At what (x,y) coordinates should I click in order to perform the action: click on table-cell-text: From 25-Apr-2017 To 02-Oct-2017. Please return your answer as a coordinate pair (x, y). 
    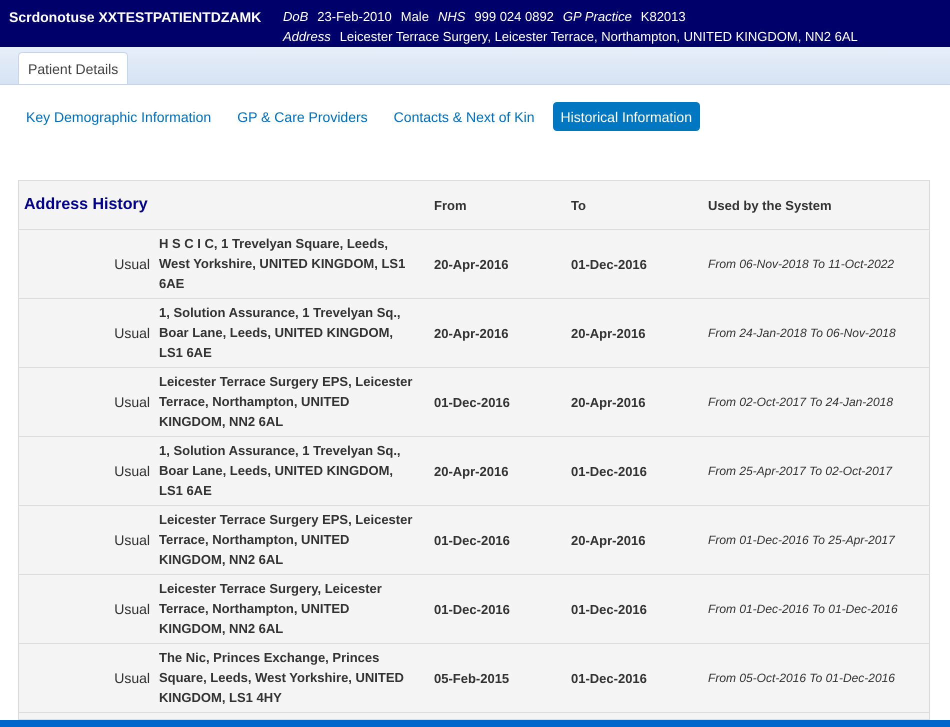
    Looking at the image, I should click on (800, 471).